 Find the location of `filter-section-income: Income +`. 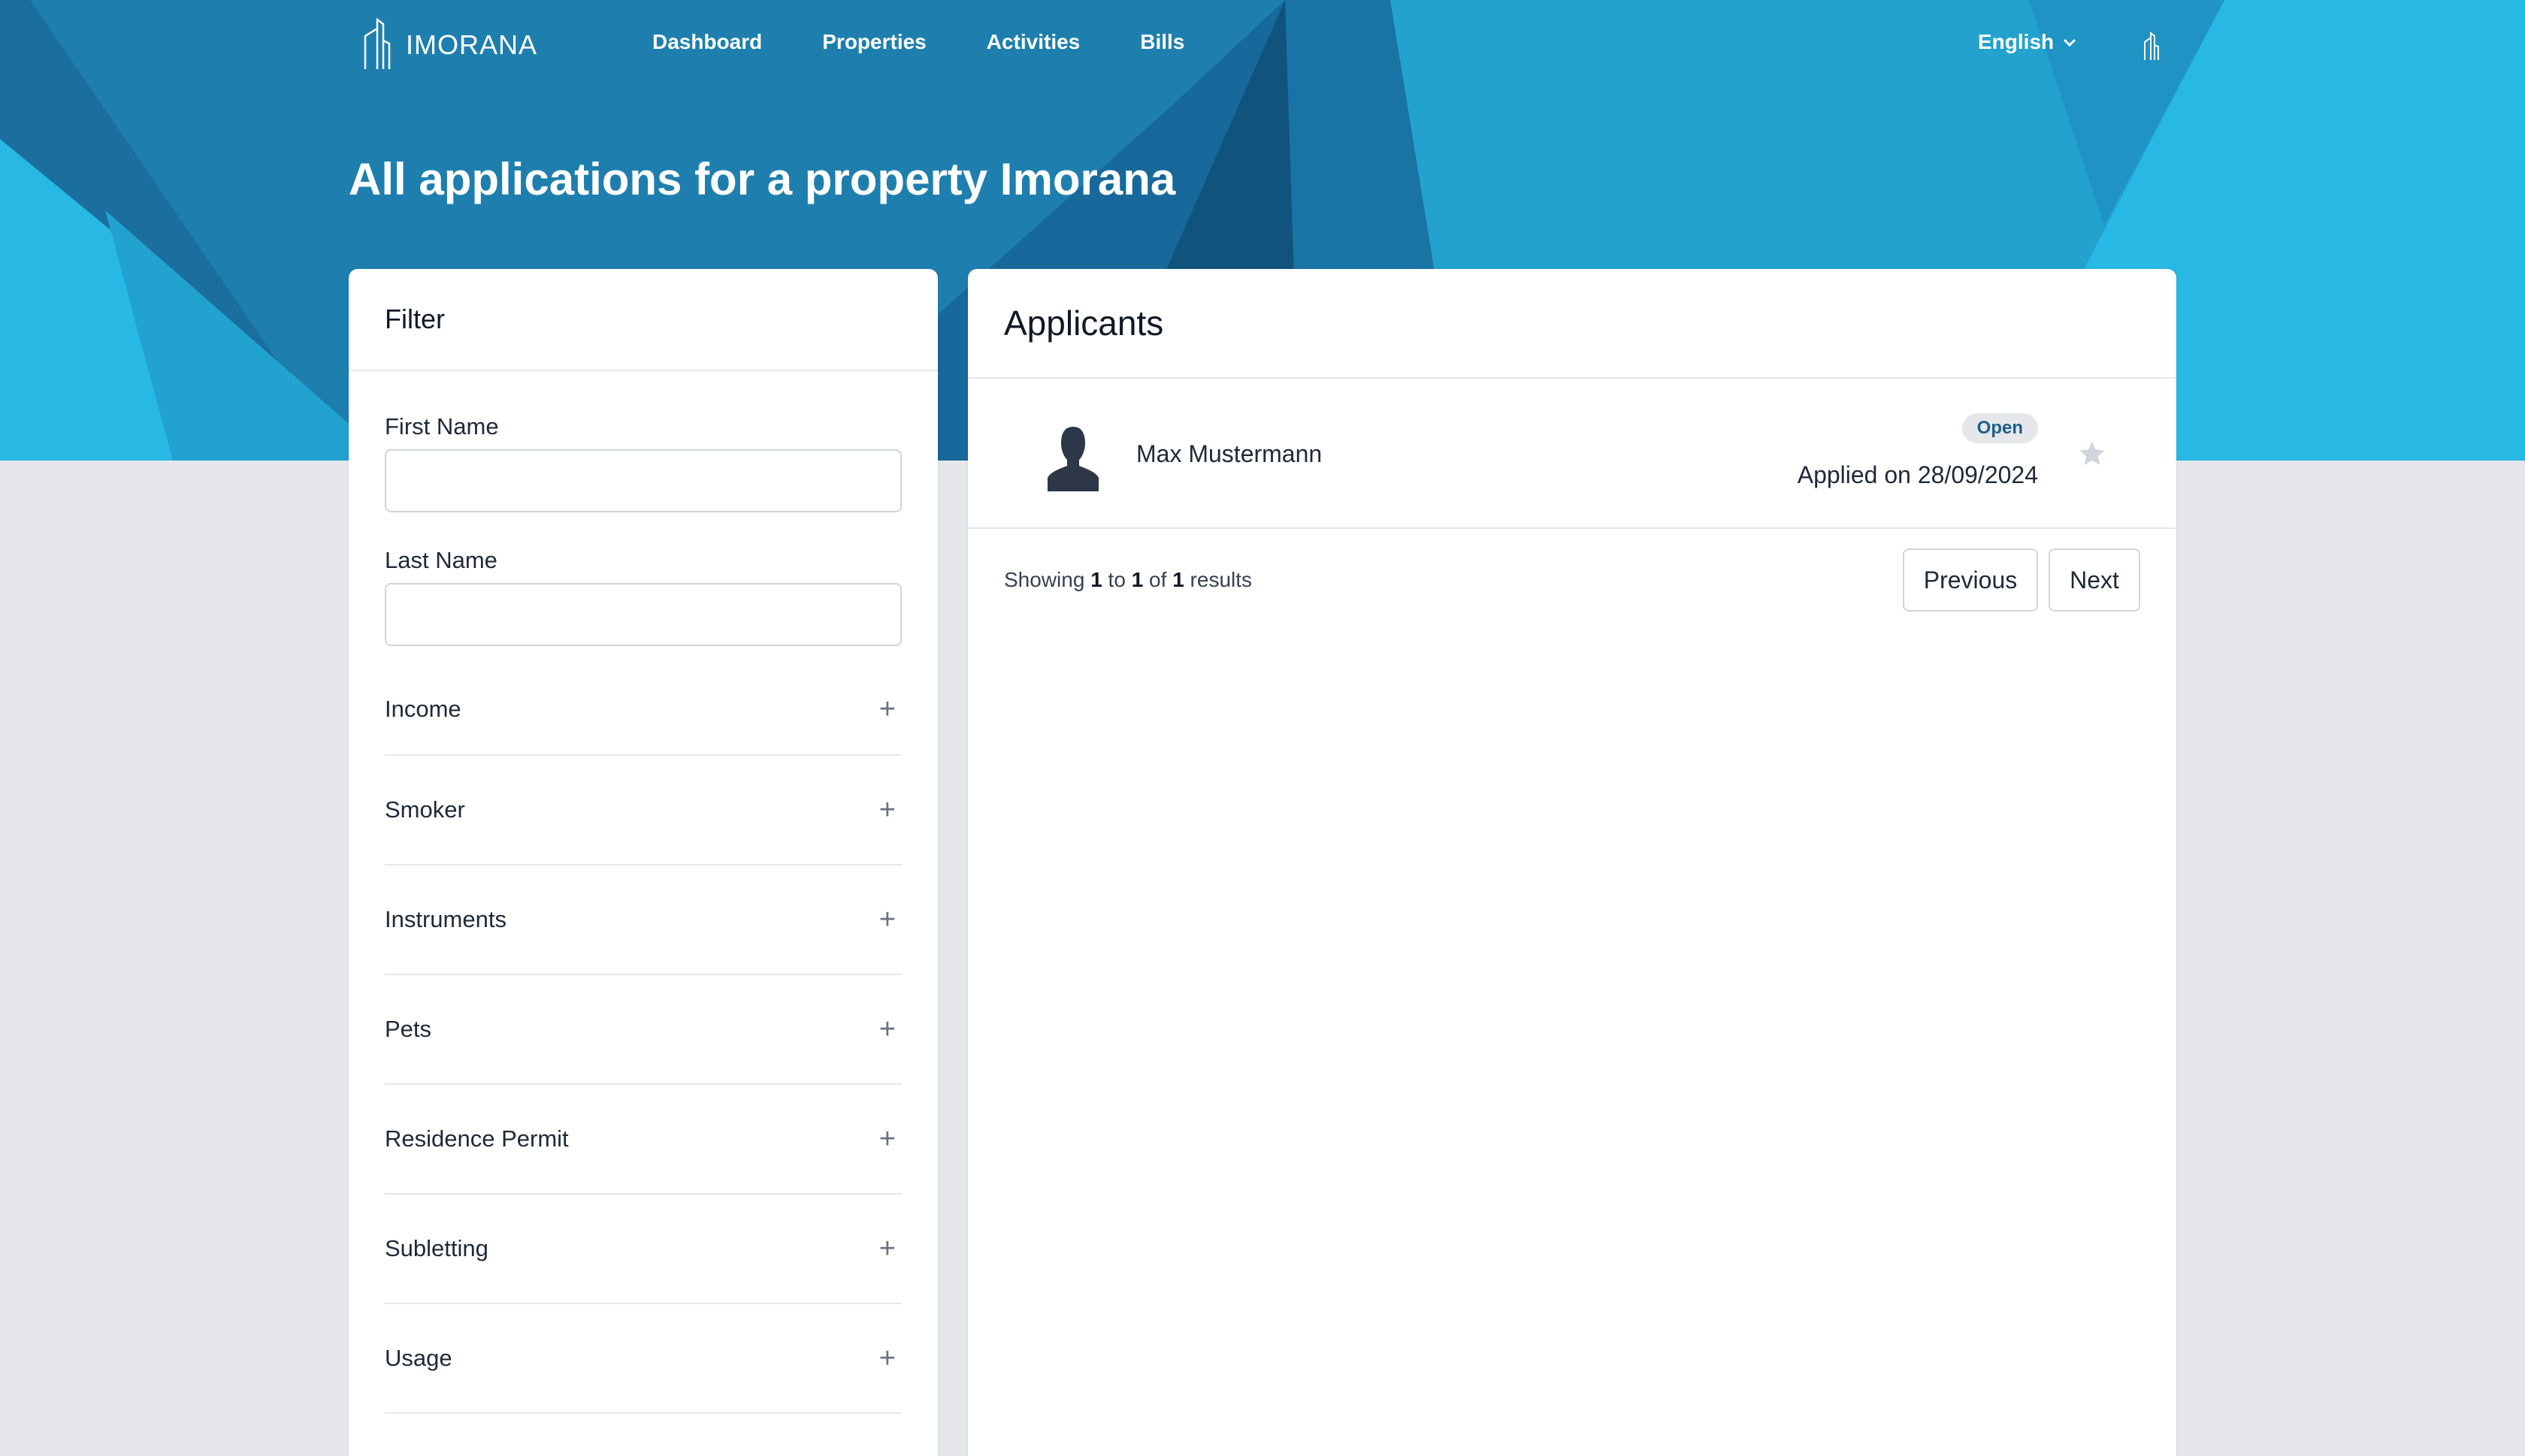

filter-section-income: Income + is located at coordinates (643, 710).